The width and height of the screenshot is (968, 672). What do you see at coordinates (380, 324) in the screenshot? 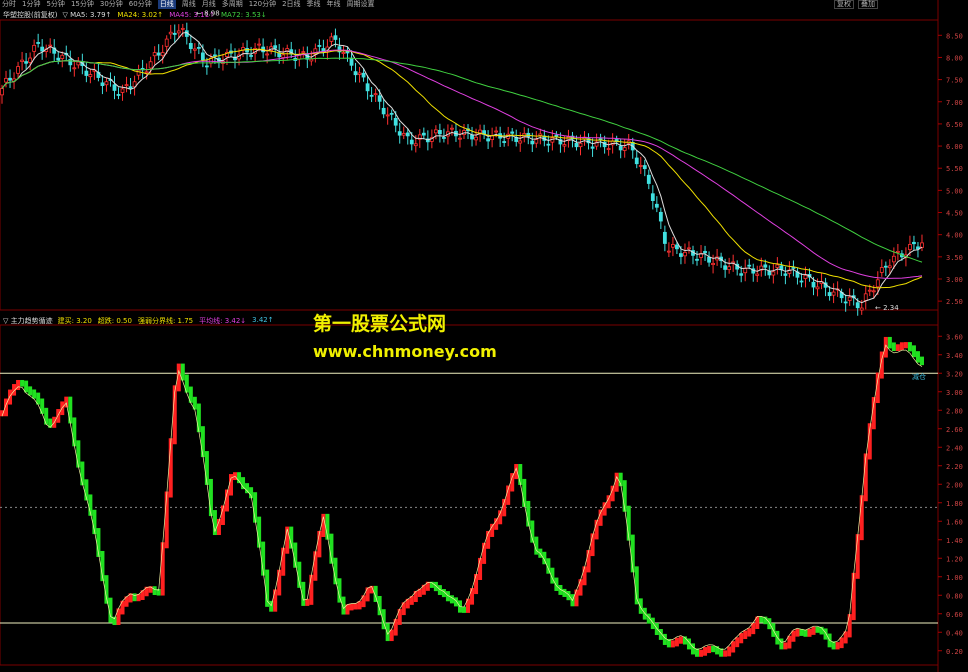
I see `watermark-title: 第一股票公式网` at bounding box center [380, 324].